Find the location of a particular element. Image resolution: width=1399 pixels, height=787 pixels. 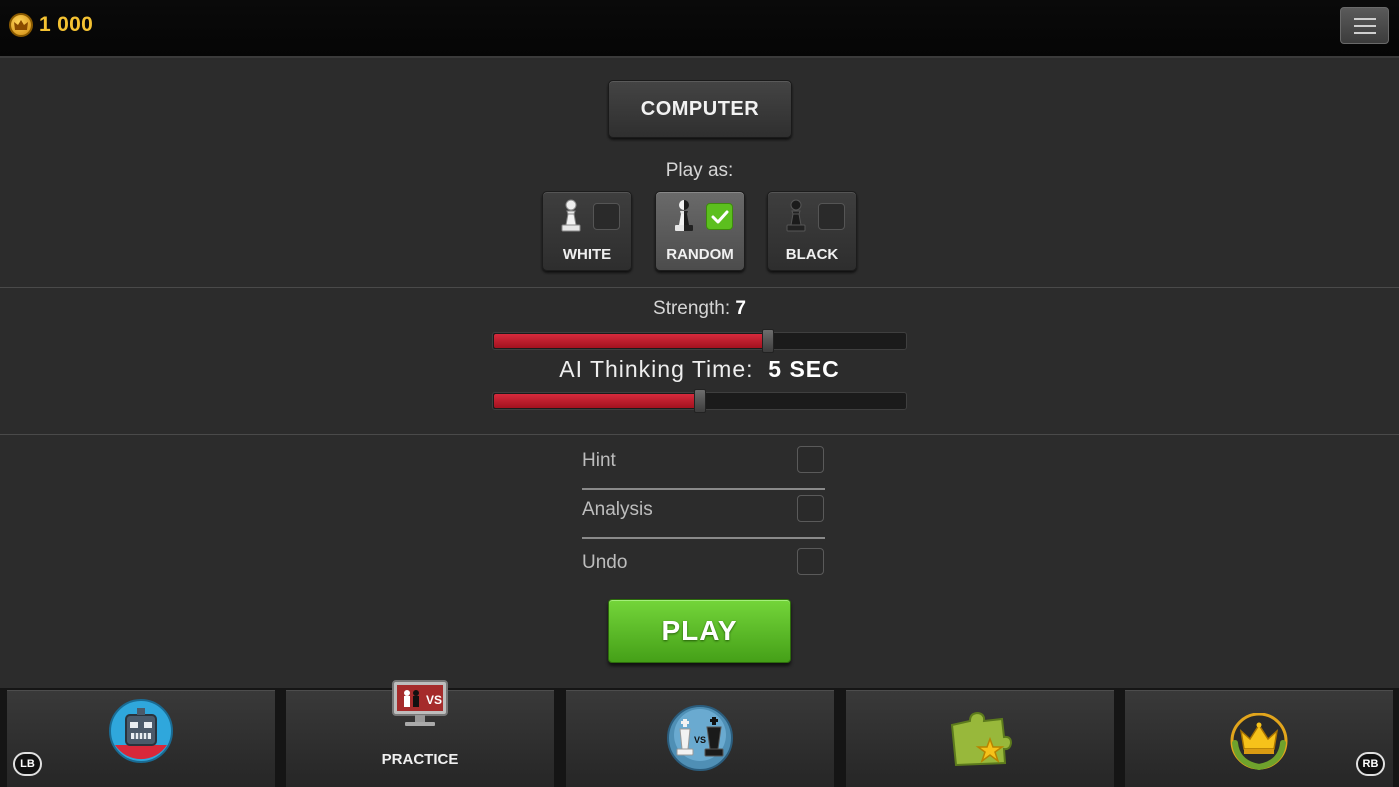

coins-value: 1 000 is located at coordinates (66, 24).